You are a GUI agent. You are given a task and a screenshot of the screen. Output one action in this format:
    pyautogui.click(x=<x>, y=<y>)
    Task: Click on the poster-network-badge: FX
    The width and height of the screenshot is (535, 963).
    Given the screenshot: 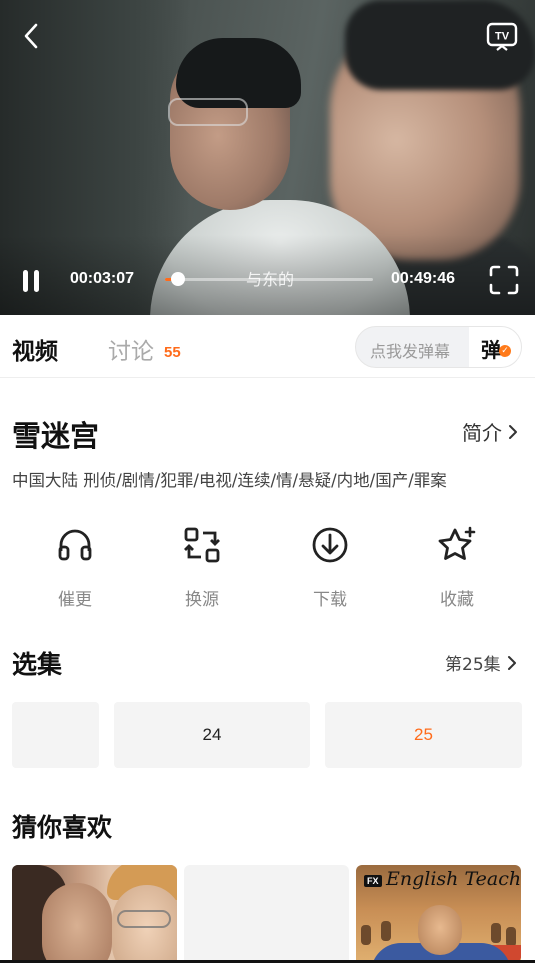 What is the action you would take?
    pyautogui.click(x=373, y=881)
    